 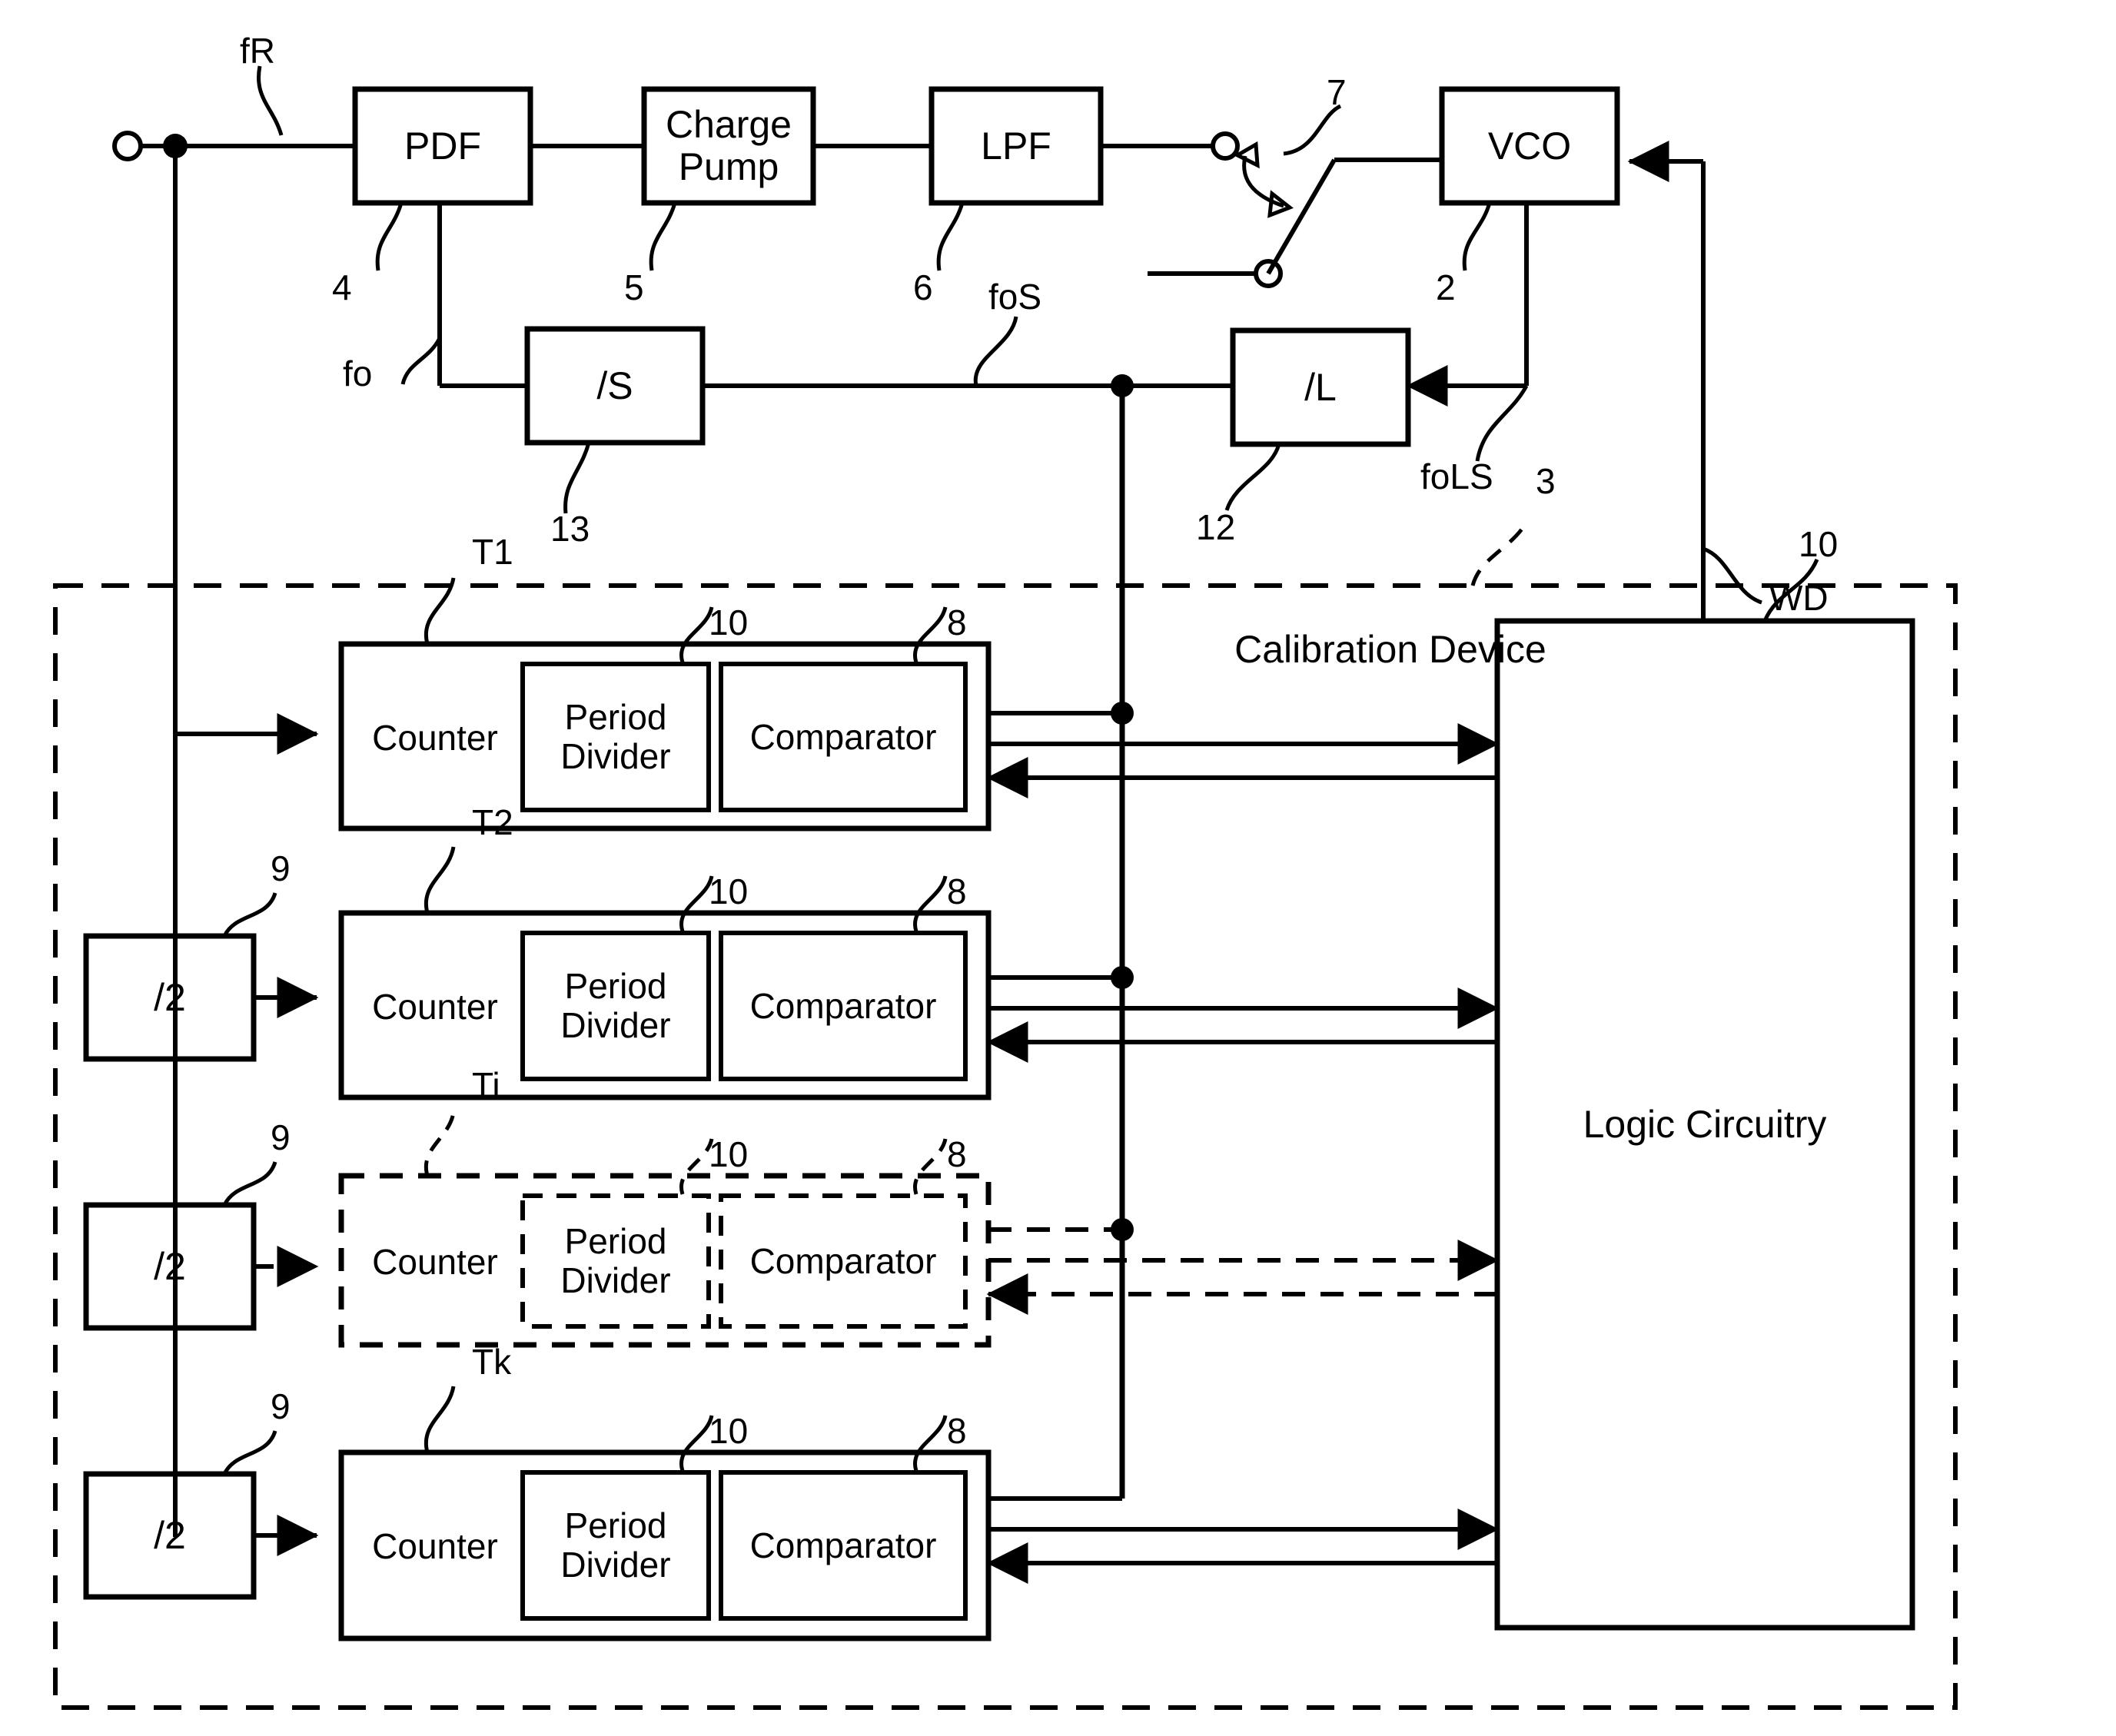 I want to click on lpf-block-label: LPF, so click(x=1016, y=146).